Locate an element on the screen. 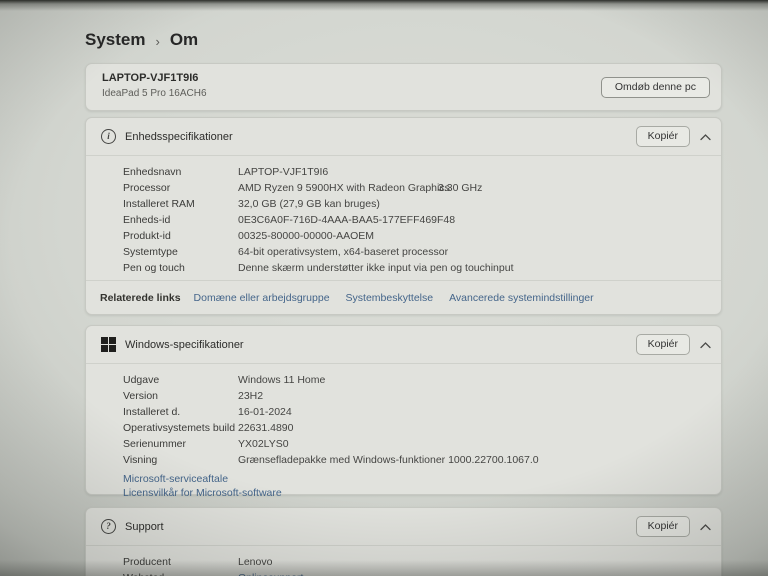 Image resolution: width=768 pixels, height=576 pixels. spec-label: Produkt-id is located at coordinates (147, 236).